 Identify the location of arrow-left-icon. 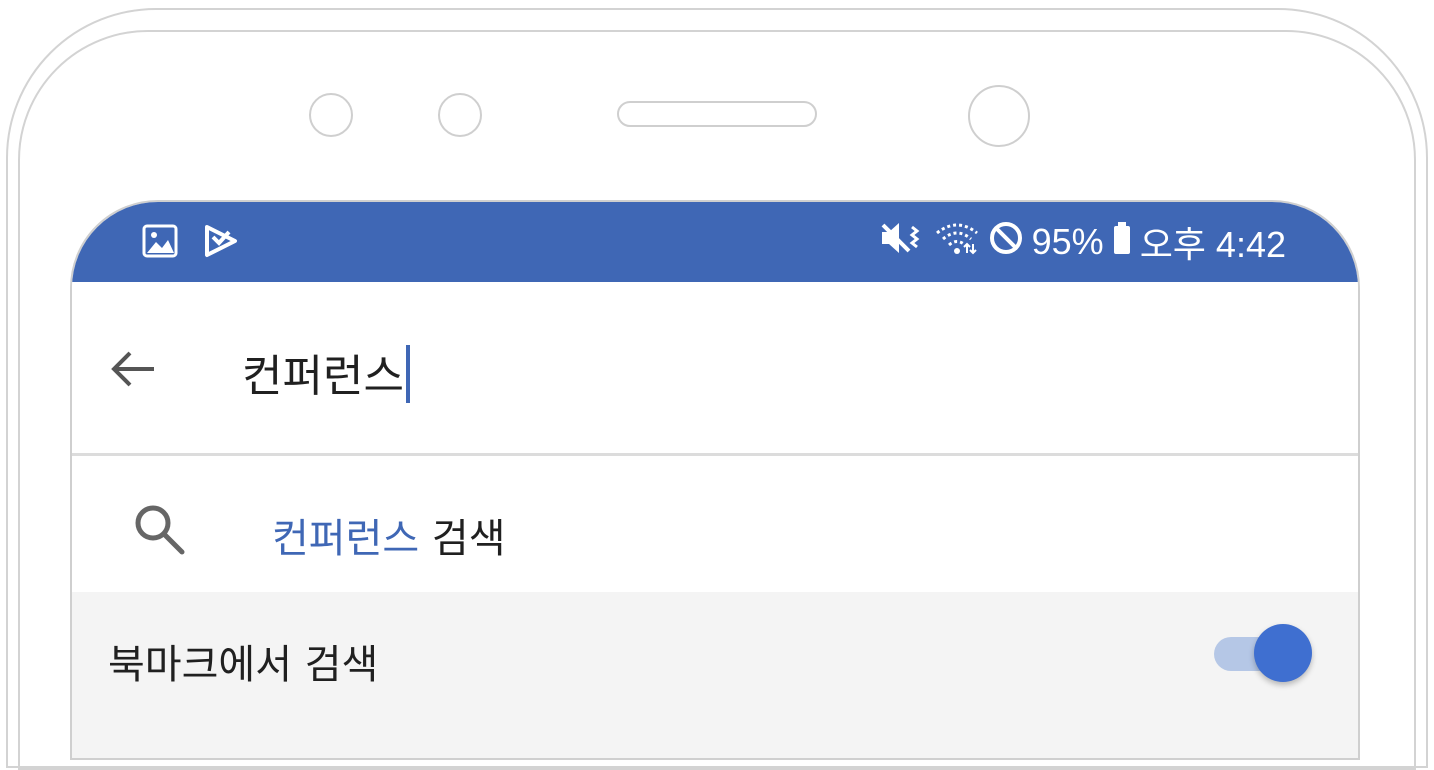
(133, 369).